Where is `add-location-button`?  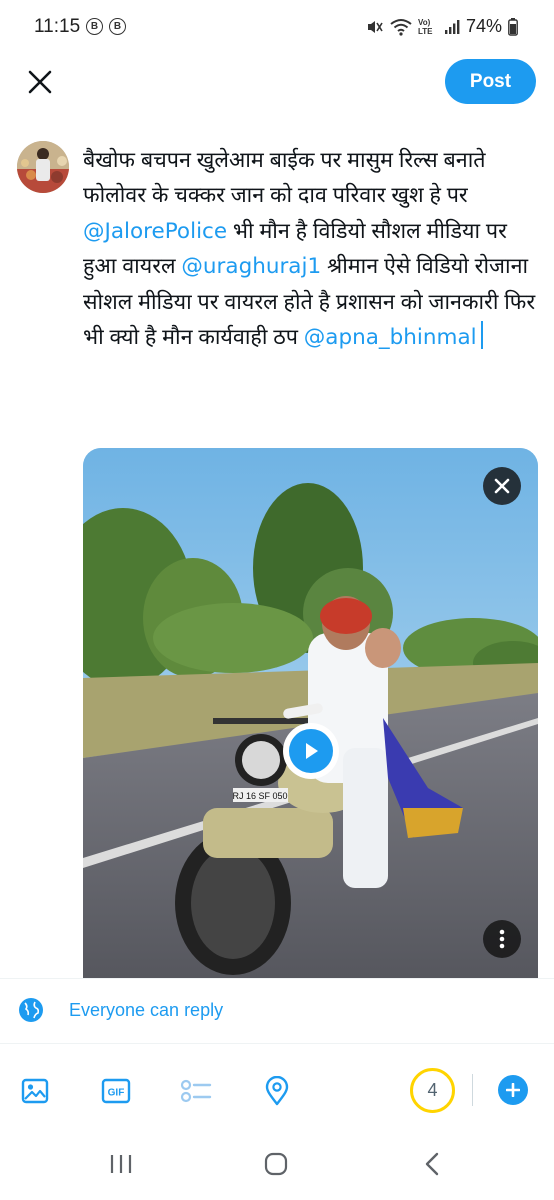 add-location-button is located at coordinates (277, 1091).